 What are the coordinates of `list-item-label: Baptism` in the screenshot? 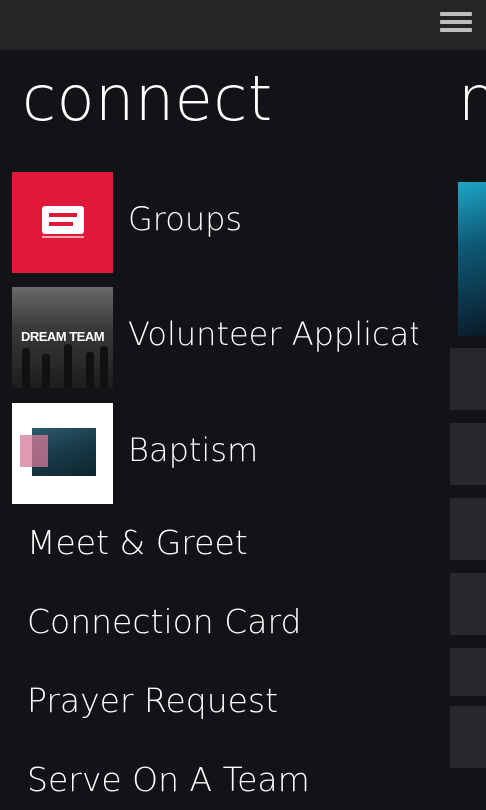 It's located at (193, 450).